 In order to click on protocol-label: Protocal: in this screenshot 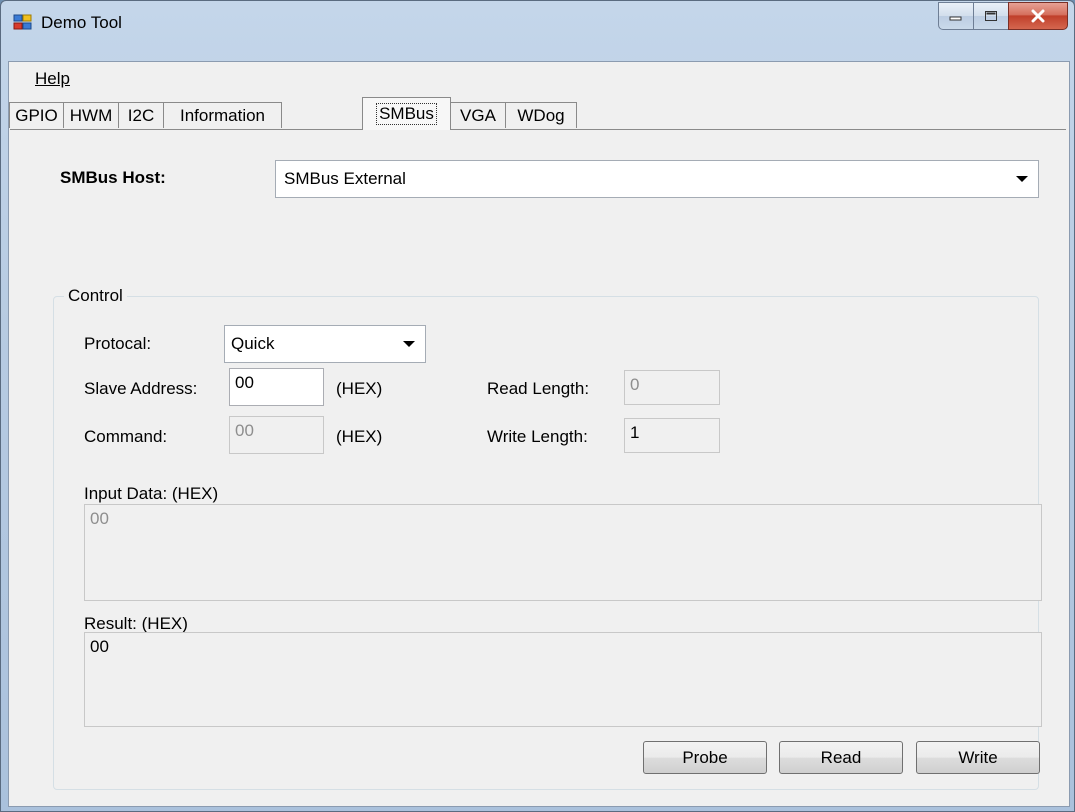, I will do `click(118, 343)`.